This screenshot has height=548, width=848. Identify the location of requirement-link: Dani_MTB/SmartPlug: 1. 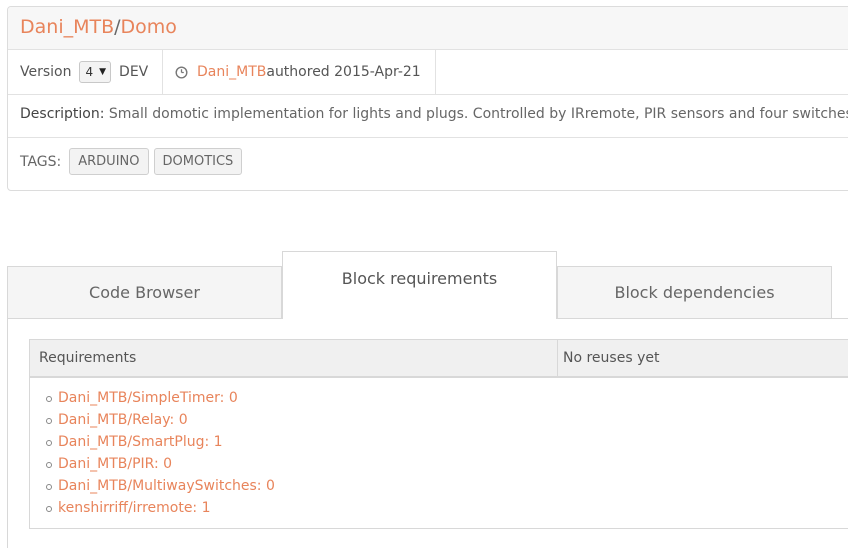
(140, 442).